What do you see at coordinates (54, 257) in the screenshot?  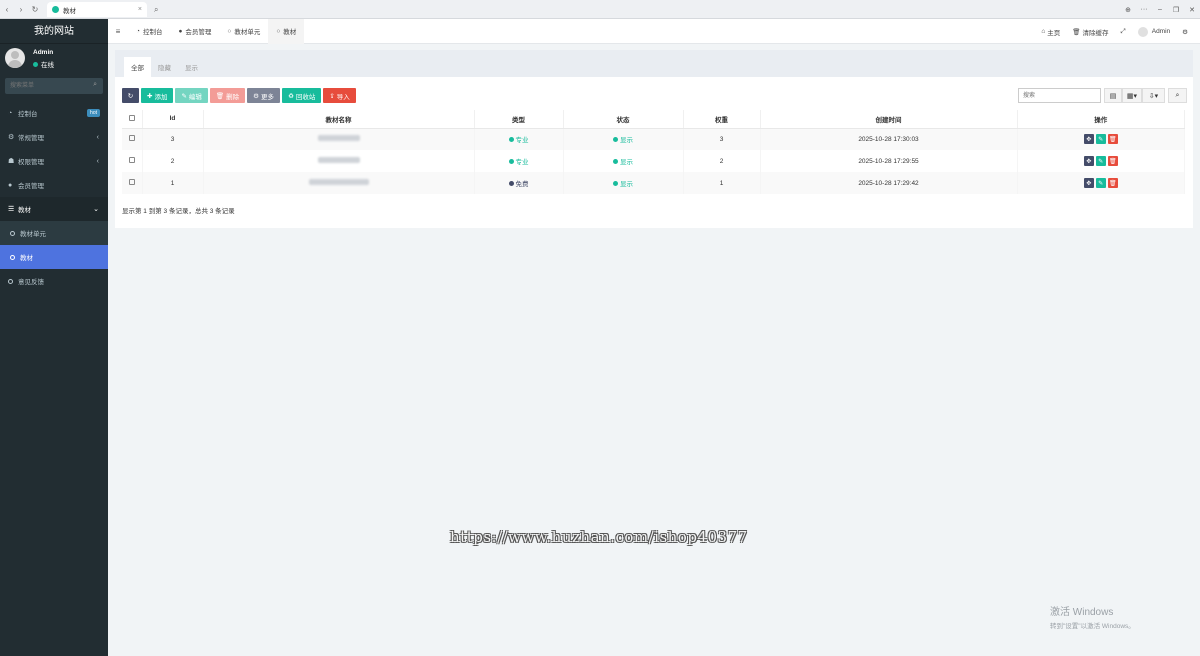 I see `sidebar-item-textbook: 教材` at bounding box center [54, 257].